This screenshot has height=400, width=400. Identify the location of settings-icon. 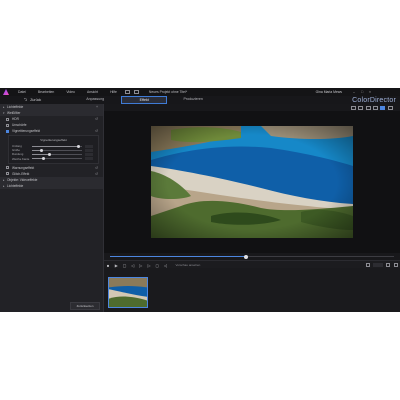
(396, 265).